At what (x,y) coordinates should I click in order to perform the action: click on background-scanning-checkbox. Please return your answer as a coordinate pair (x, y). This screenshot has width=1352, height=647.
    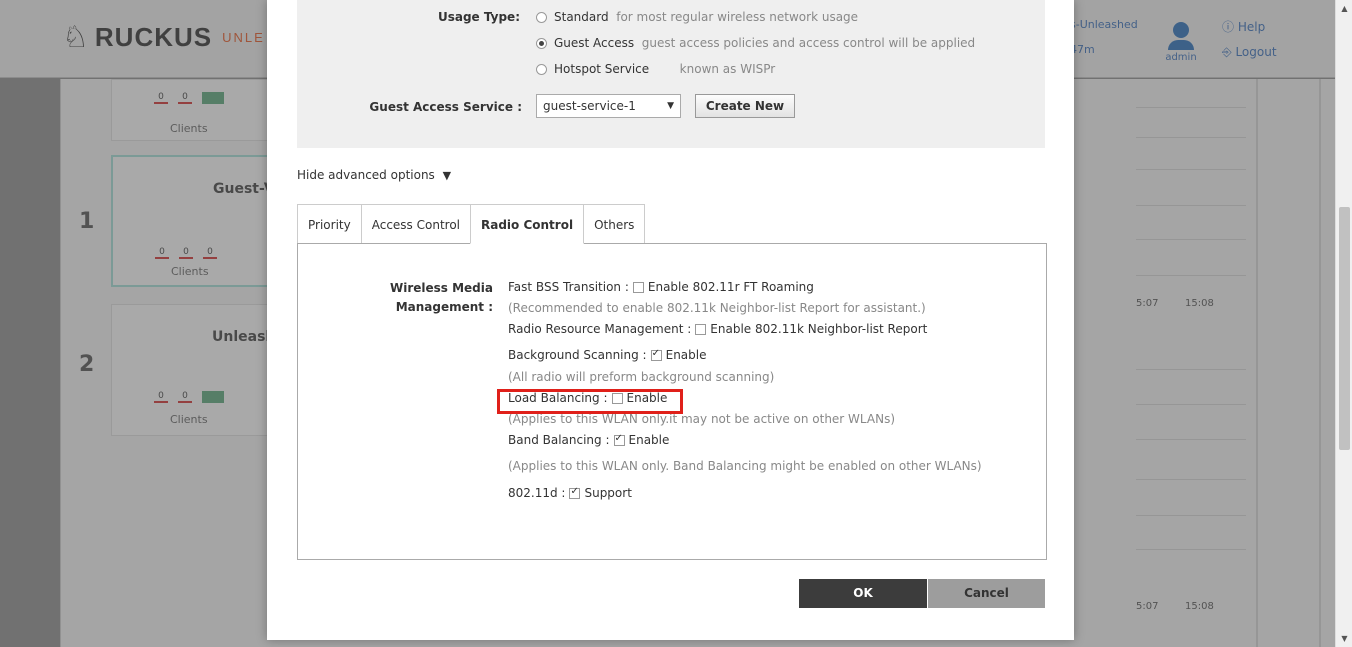
    Looking at the image, I should click on (656, 354).